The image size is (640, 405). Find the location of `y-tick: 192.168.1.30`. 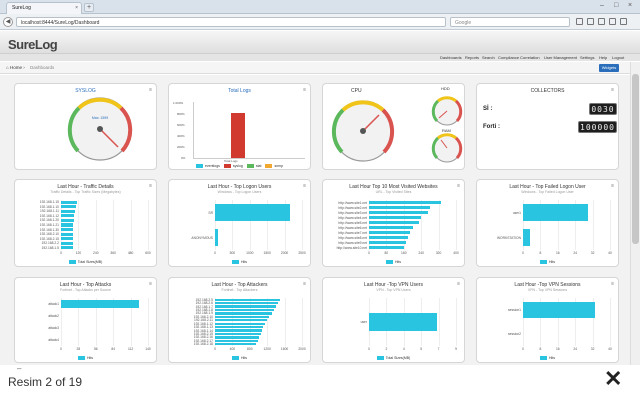

y-tick: 192.168.1.30 is located at coordinates (49, 229).